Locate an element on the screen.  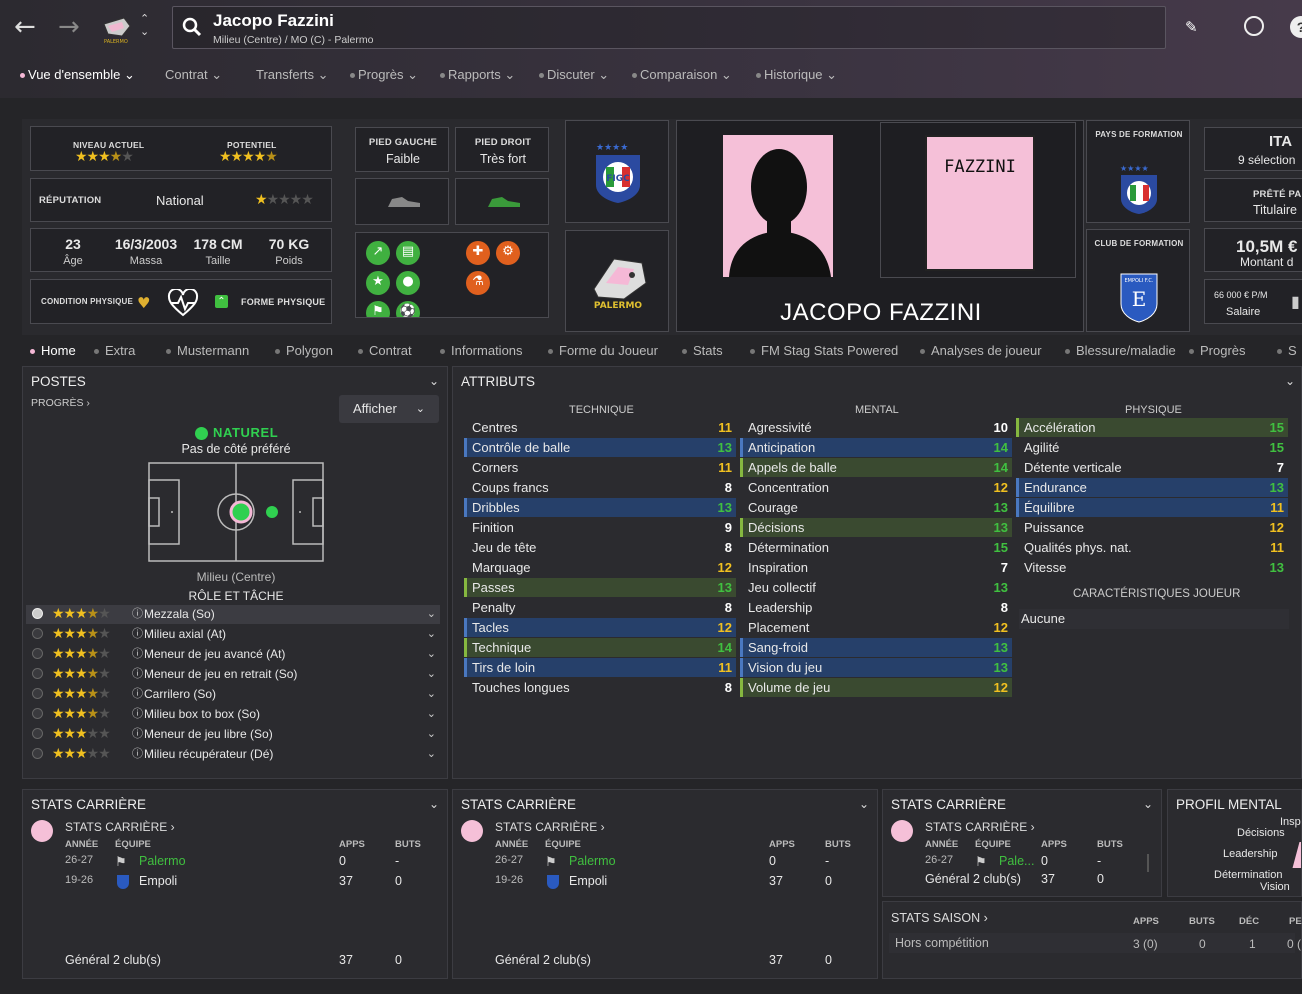
role-row: ★★★★★ ⓘ Meneur de jeu en retrait (So) ⌄ is located at coordinates (233, 674).